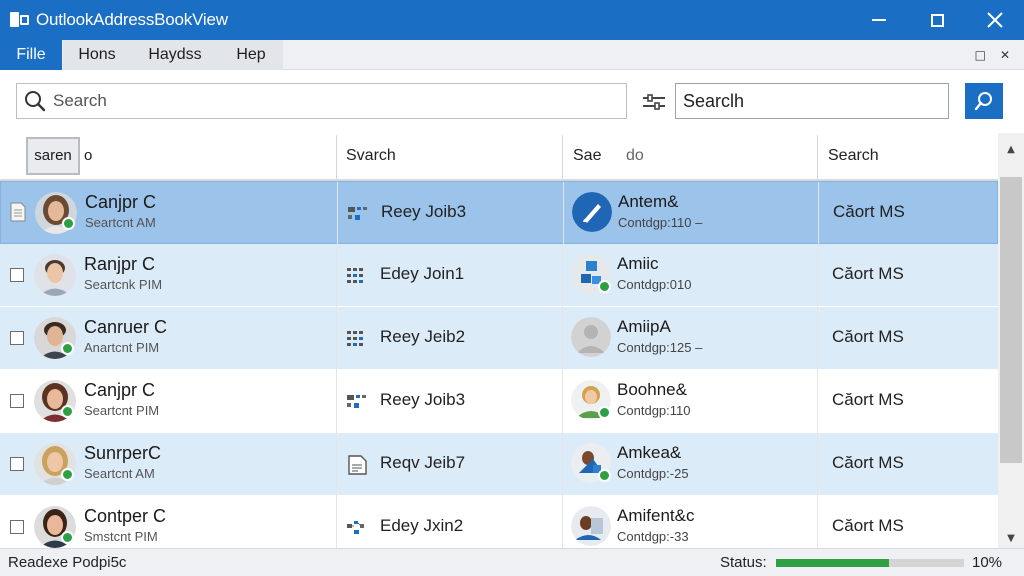 The image size is (1024, 576). What do you see at coordinates (653, 536) in the screenshot?
I see `contact-group: Contdgp:-33` at bounding box center [653, 536].